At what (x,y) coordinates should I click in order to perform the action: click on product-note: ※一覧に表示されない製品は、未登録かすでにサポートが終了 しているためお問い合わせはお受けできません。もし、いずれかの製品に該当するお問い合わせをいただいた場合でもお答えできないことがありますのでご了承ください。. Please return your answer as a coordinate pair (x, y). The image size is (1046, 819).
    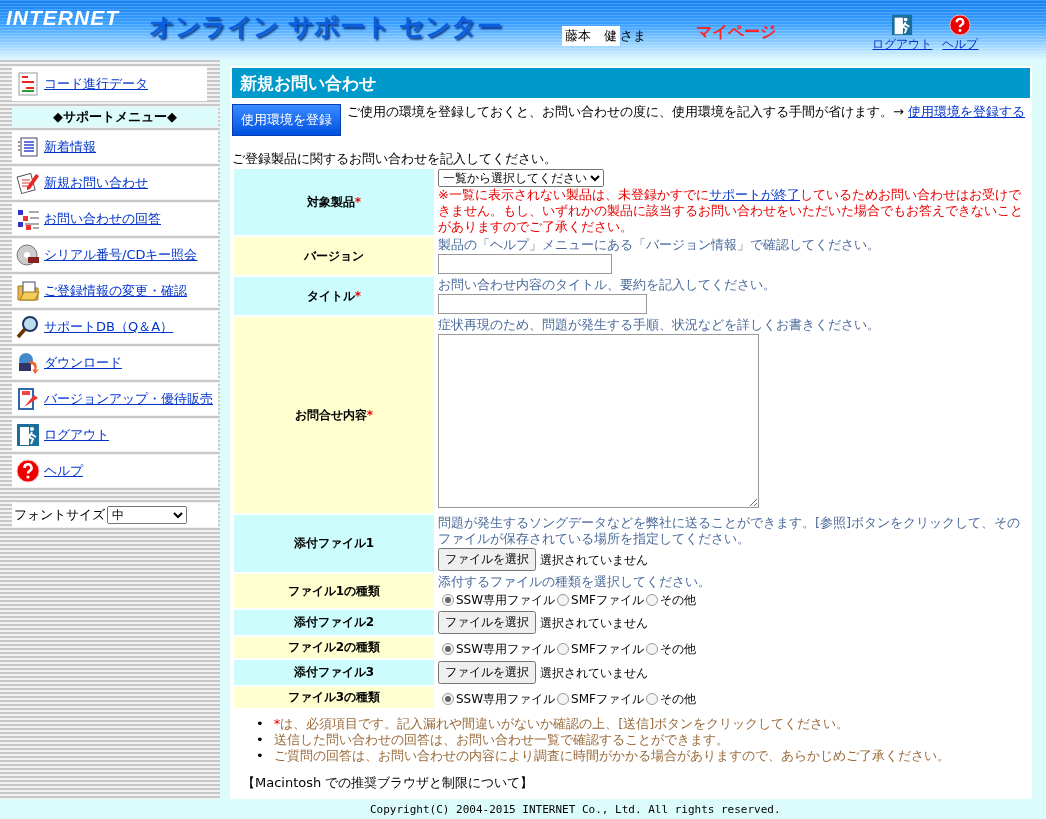
    Looking at the image, I should click on (731, 211).